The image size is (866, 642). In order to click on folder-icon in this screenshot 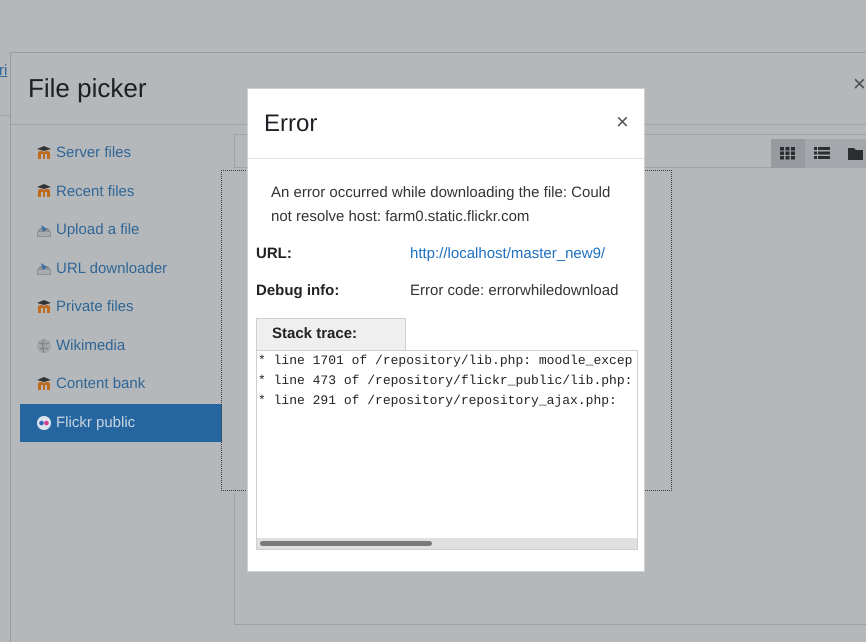, I will do `click(856, 153)`.